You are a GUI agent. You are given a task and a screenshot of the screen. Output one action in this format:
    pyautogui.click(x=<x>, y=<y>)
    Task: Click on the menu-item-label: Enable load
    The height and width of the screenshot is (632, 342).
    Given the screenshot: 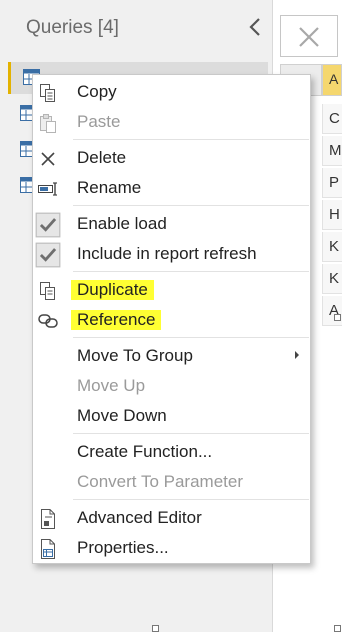 What is the action you would take?
    pyautogui.click(x=122, y=223)
    